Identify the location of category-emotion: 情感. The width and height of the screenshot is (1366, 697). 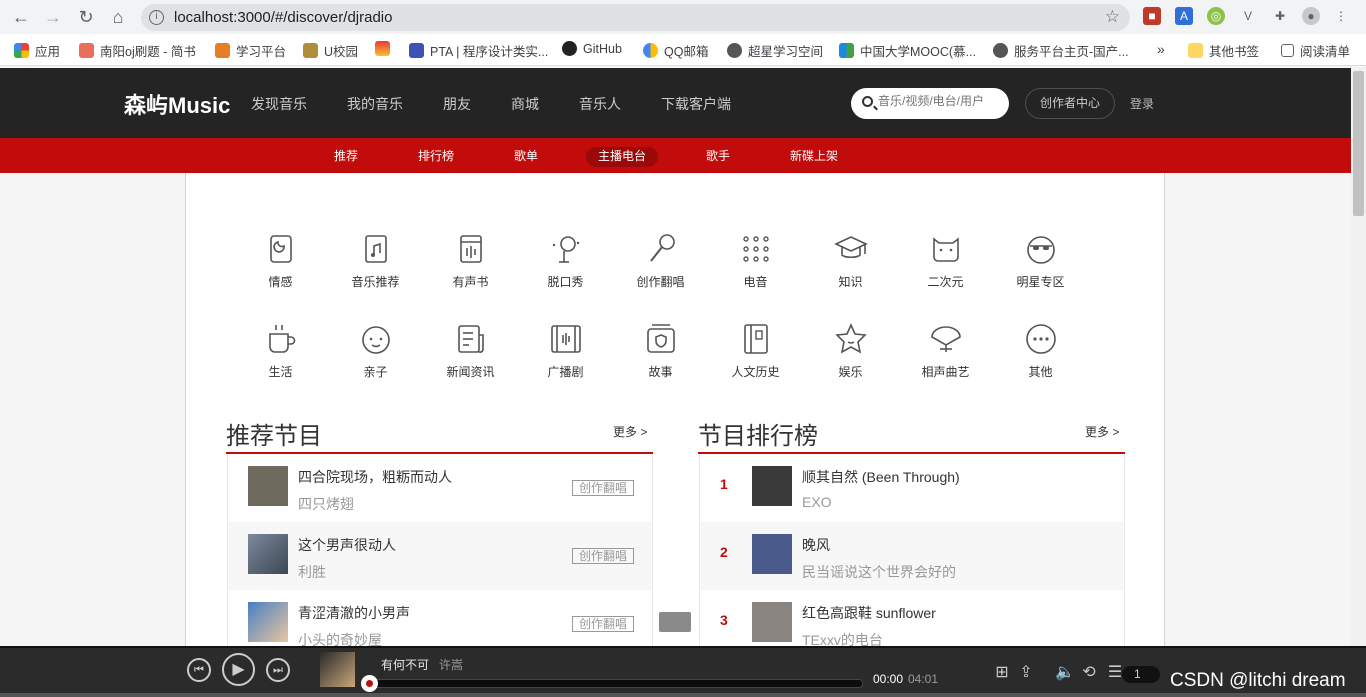
(280, 260).